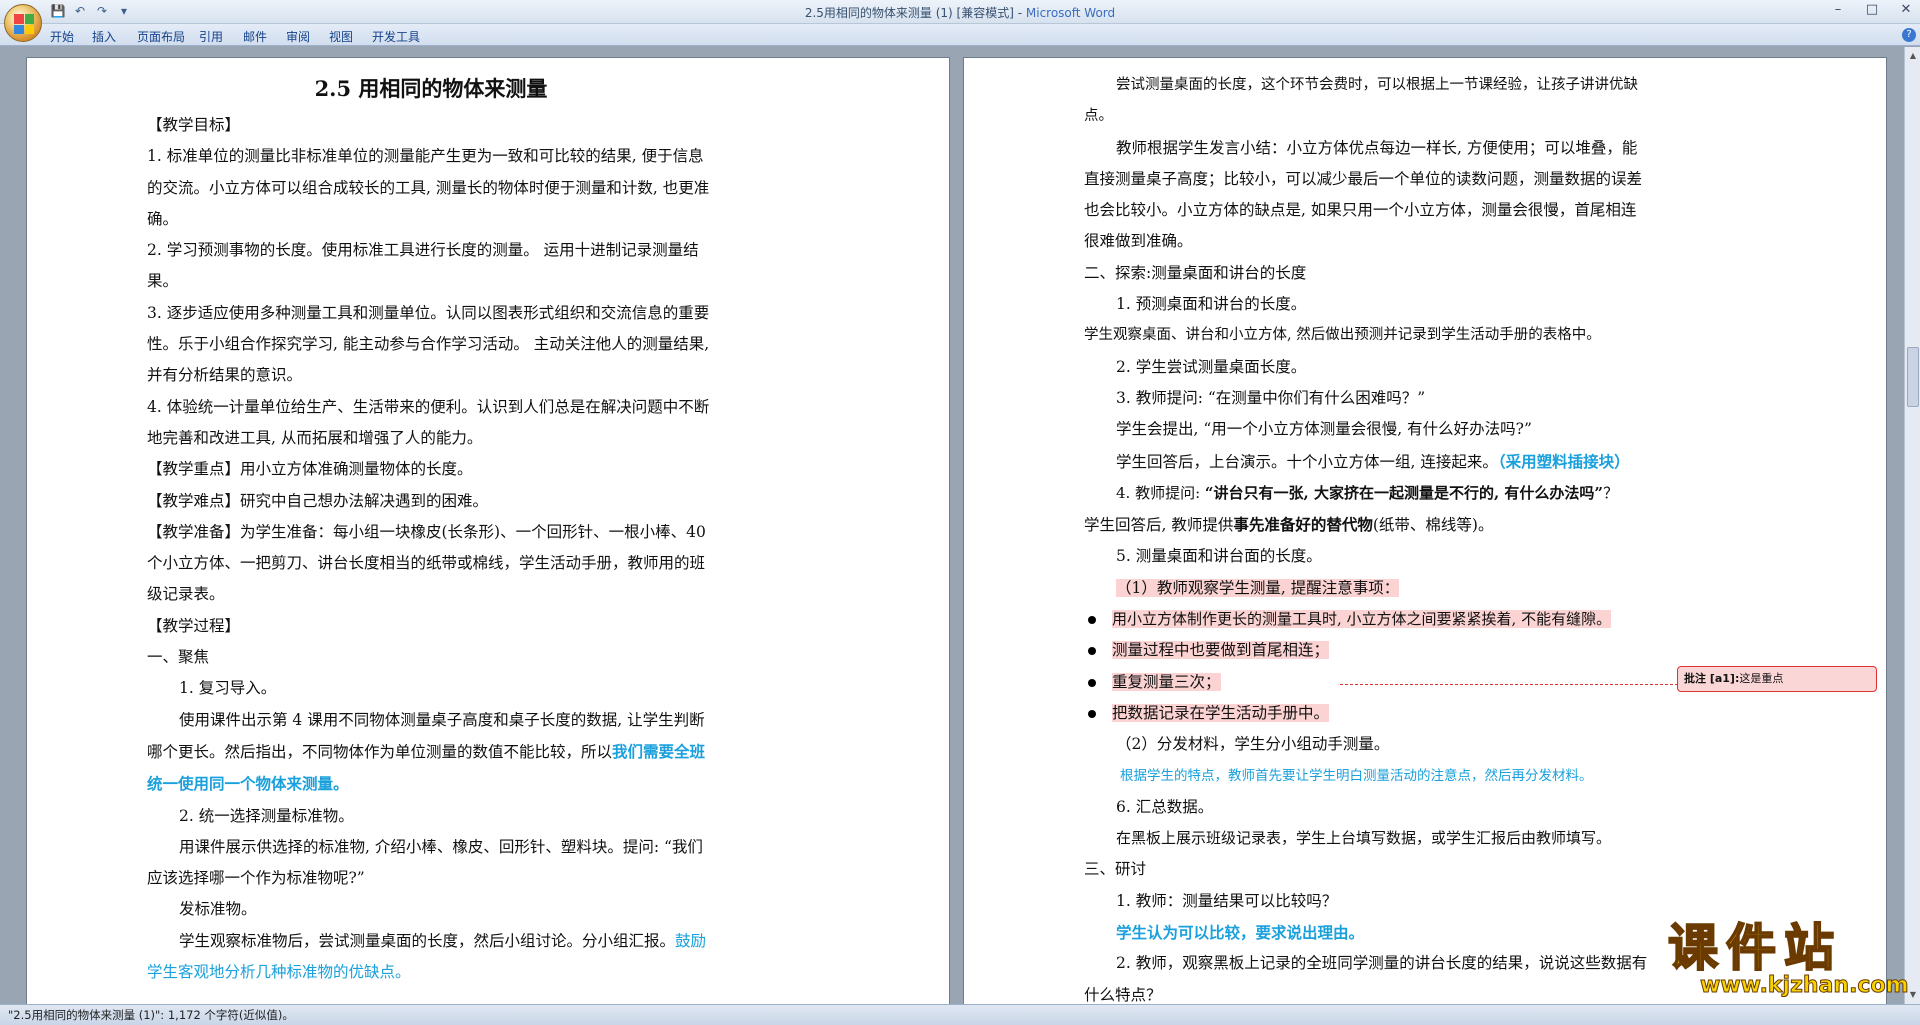 Image resolution: width=1920 pixels, height=1025 pixels. What do you see at coordinates (1307, 461) in the screenshot?
I see `paragraph-text: 学生回答后，上台演示。十个小立方体一组, 连接起来。` at bounding box center [1307, 461].